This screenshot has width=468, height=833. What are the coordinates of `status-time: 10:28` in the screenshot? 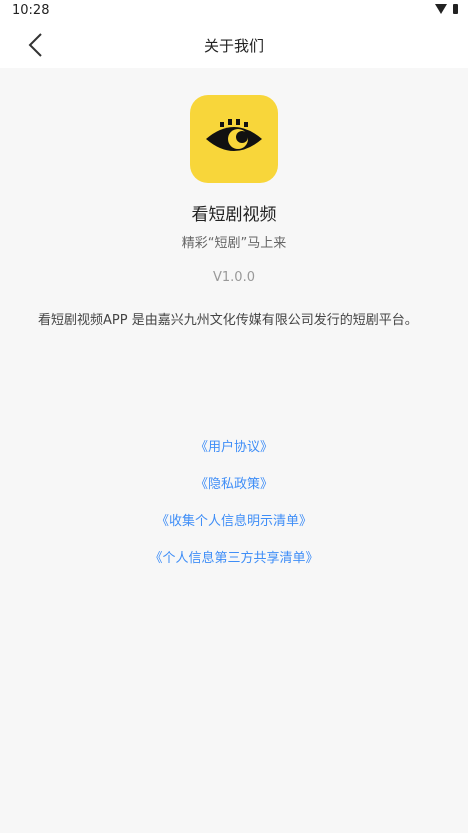 It's located at (31, 10).